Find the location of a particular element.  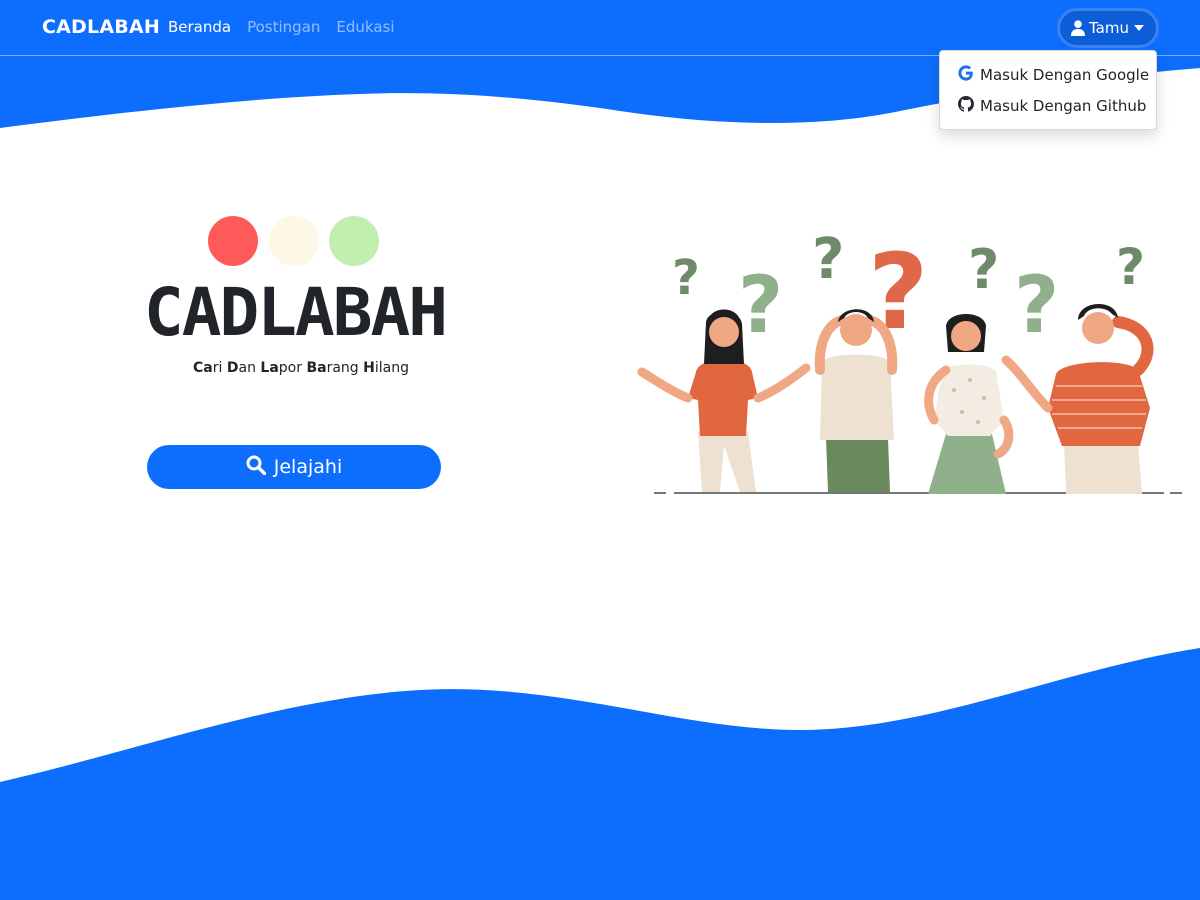

subtitle-bold-3: La is located at coordinates (269, 368).